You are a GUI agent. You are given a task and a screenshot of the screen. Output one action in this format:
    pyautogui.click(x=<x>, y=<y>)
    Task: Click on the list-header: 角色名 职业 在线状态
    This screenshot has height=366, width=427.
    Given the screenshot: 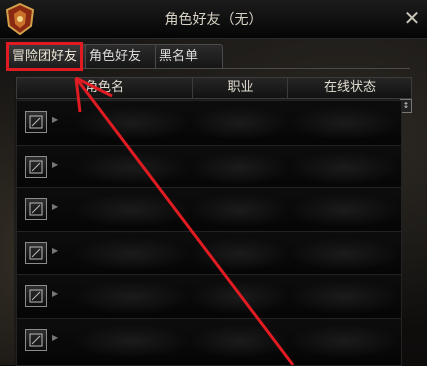 What is the action you would take?
    pyautogui.click(x=214, y=88)
    